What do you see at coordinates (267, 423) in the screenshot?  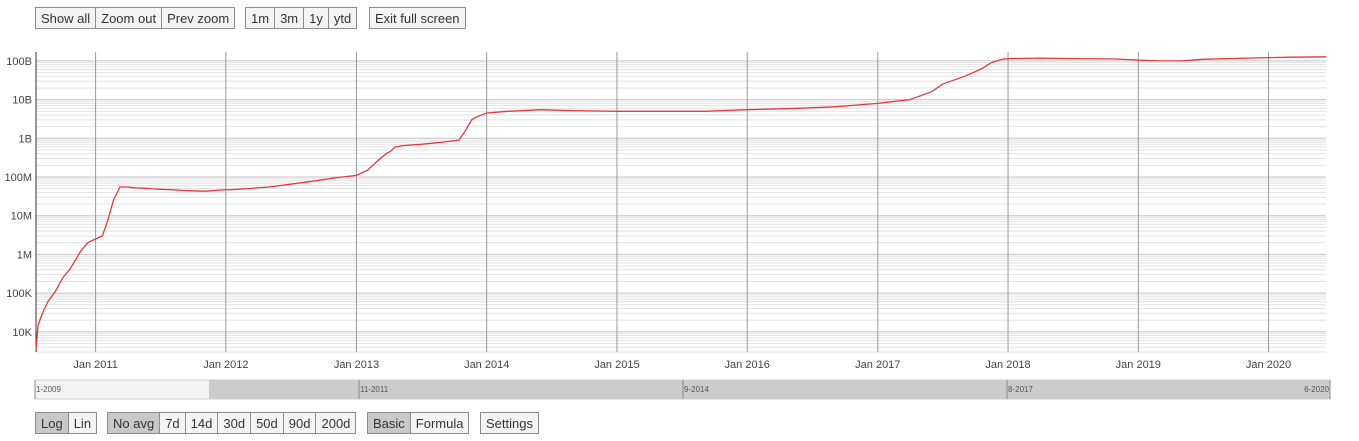 I see `avg-50d-button: 50d` at bounding box center [267, 423].